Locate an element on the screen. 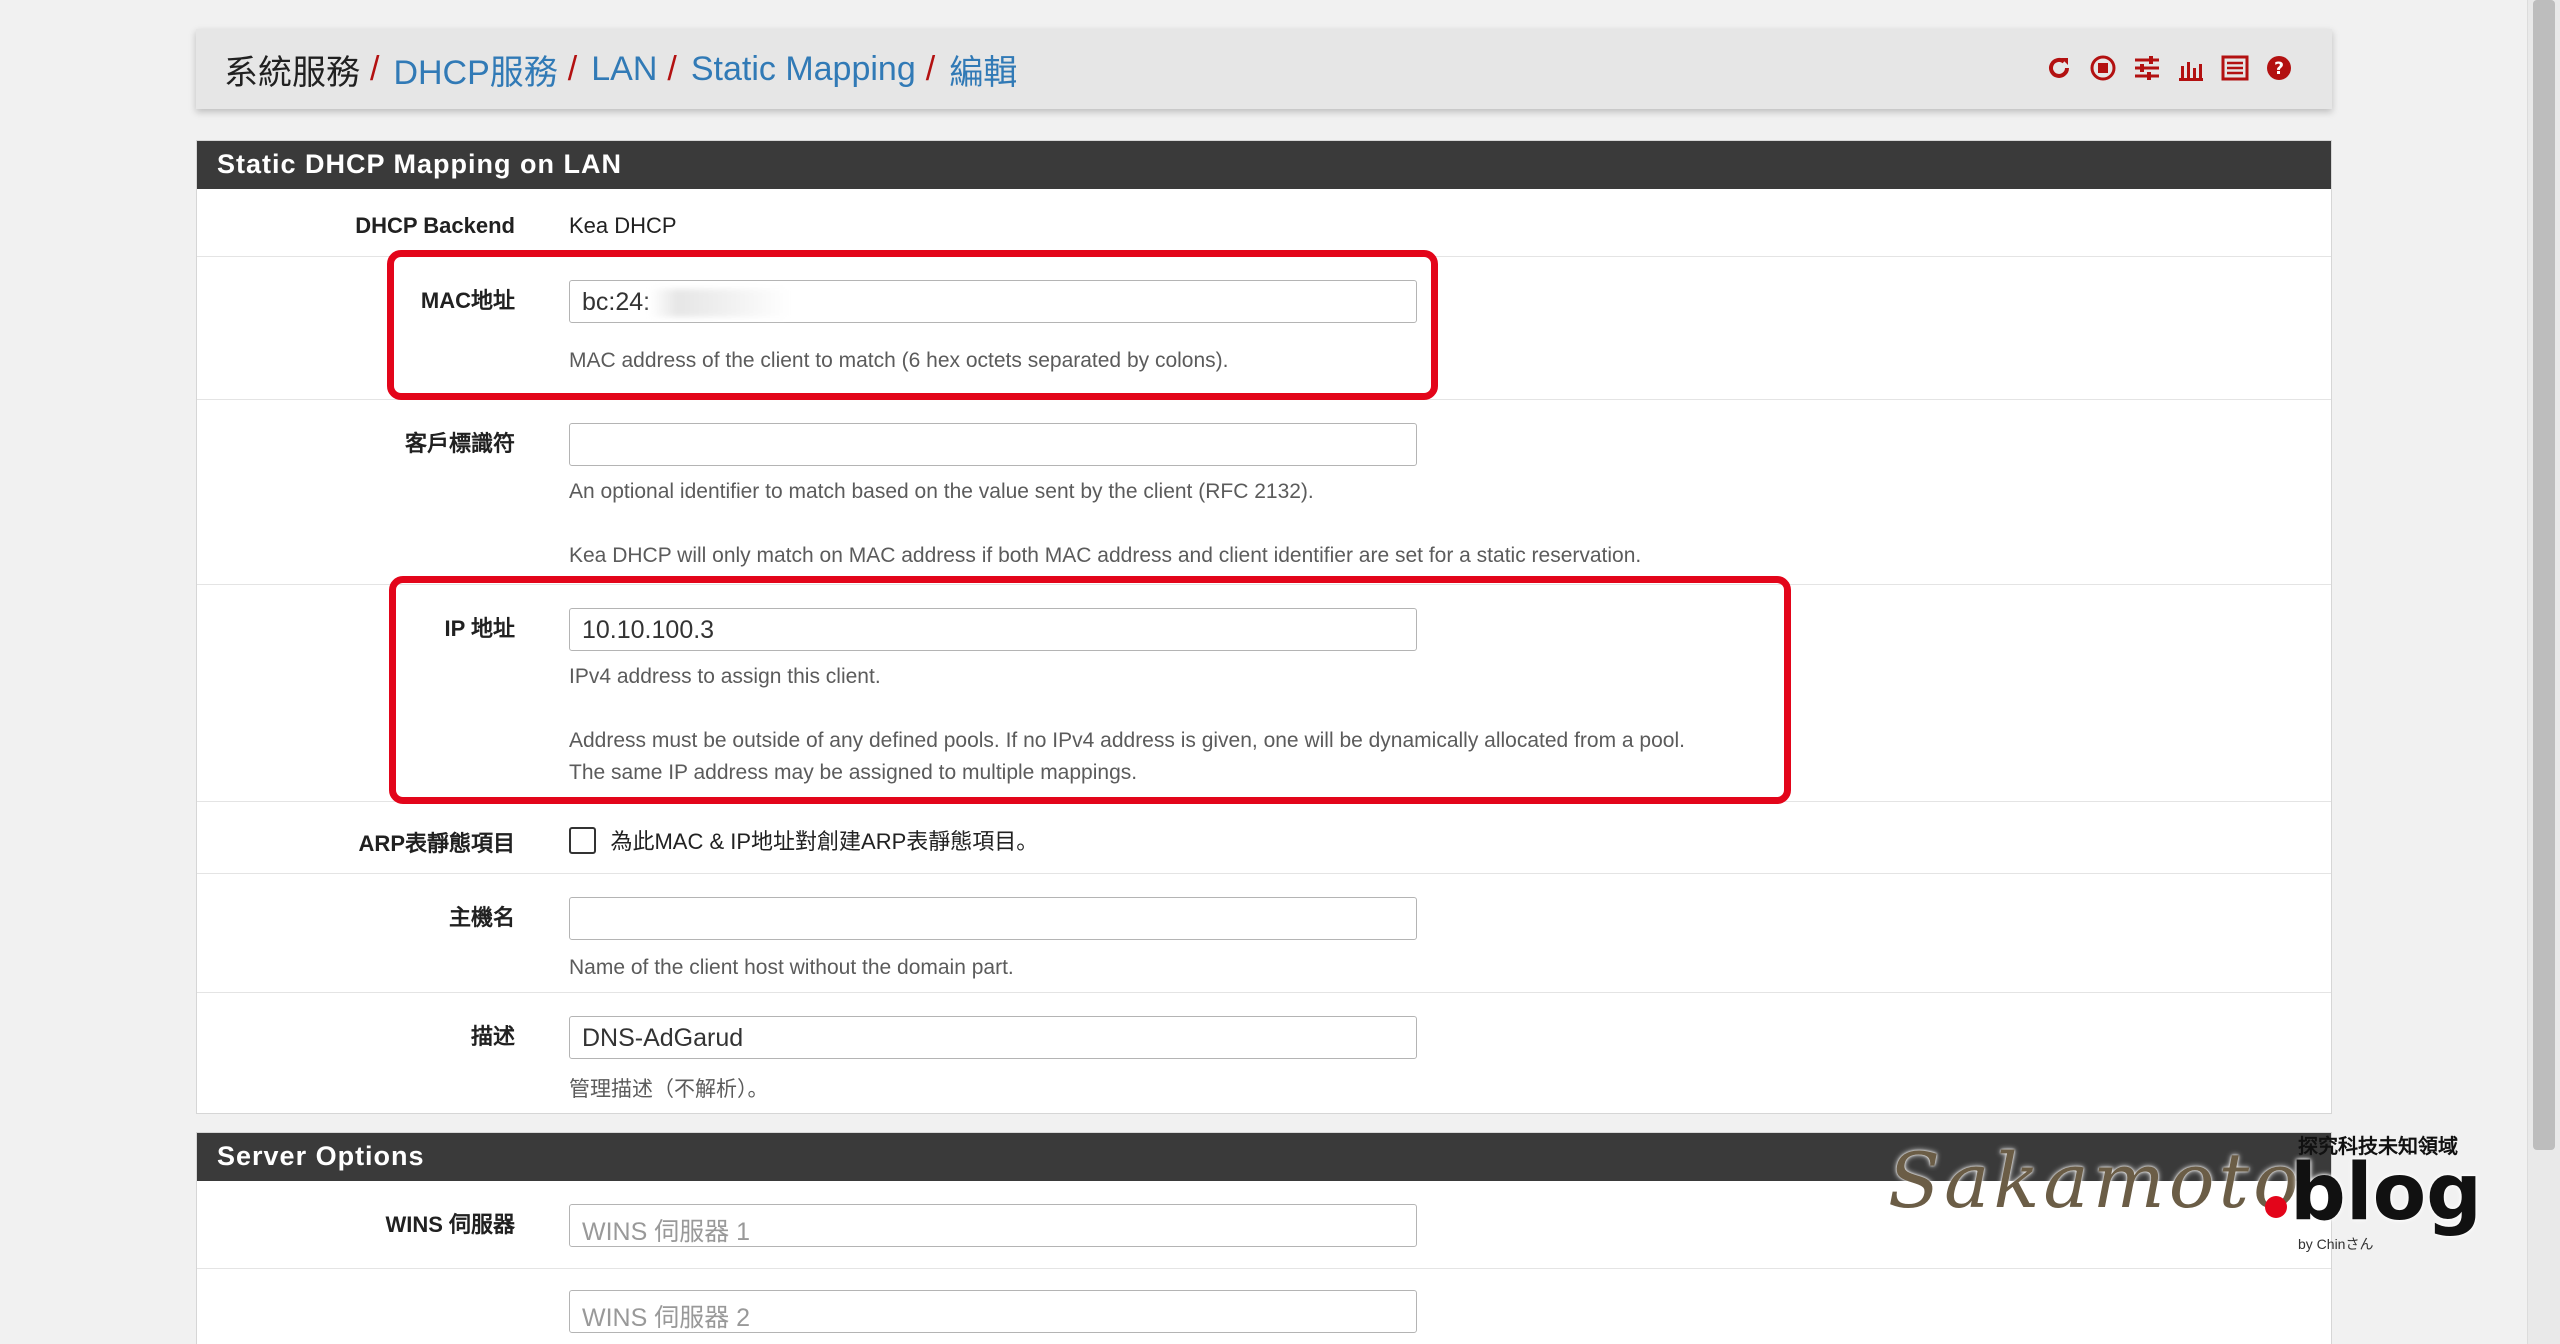  hostname-label: 主機名 is located at coordinates (481, 917).